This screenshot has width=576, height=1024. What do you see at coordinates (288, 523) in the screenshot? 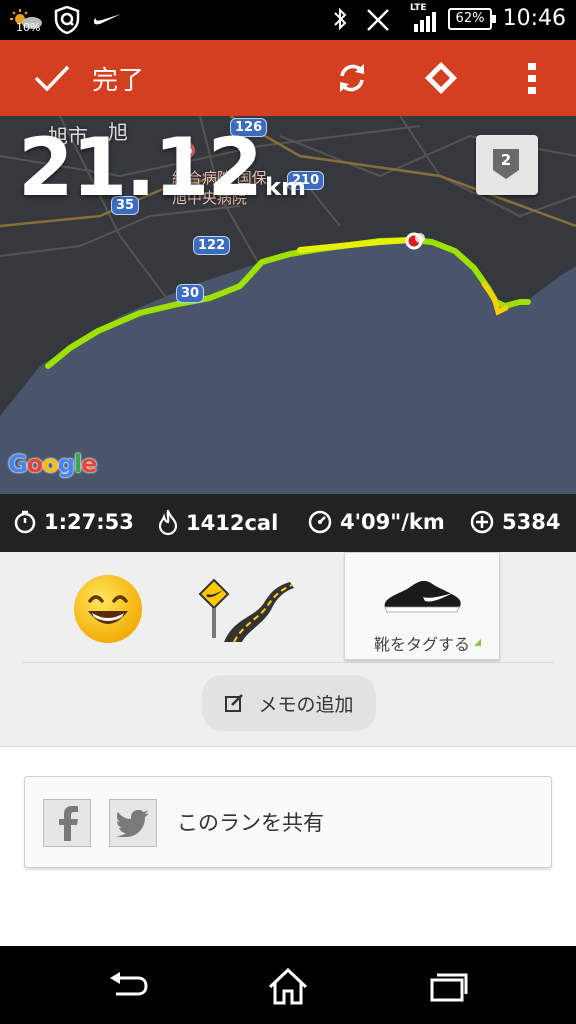
I see `stats-bar: 1:27:53 1412cal 4'09"/km 5384` at bounding box center [288, 523].